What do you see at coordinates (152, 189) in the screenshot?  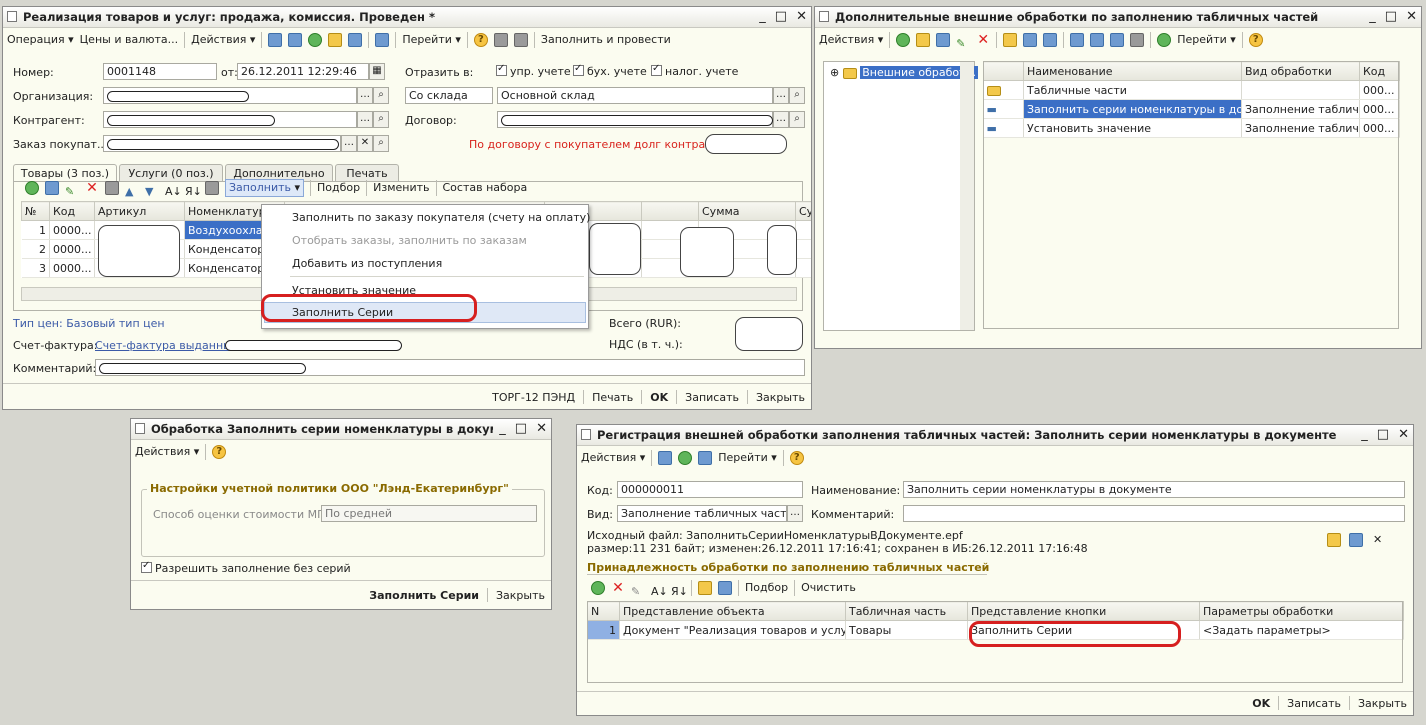 I see `move-down-icon: ▼` at bounding box center [152, 189].